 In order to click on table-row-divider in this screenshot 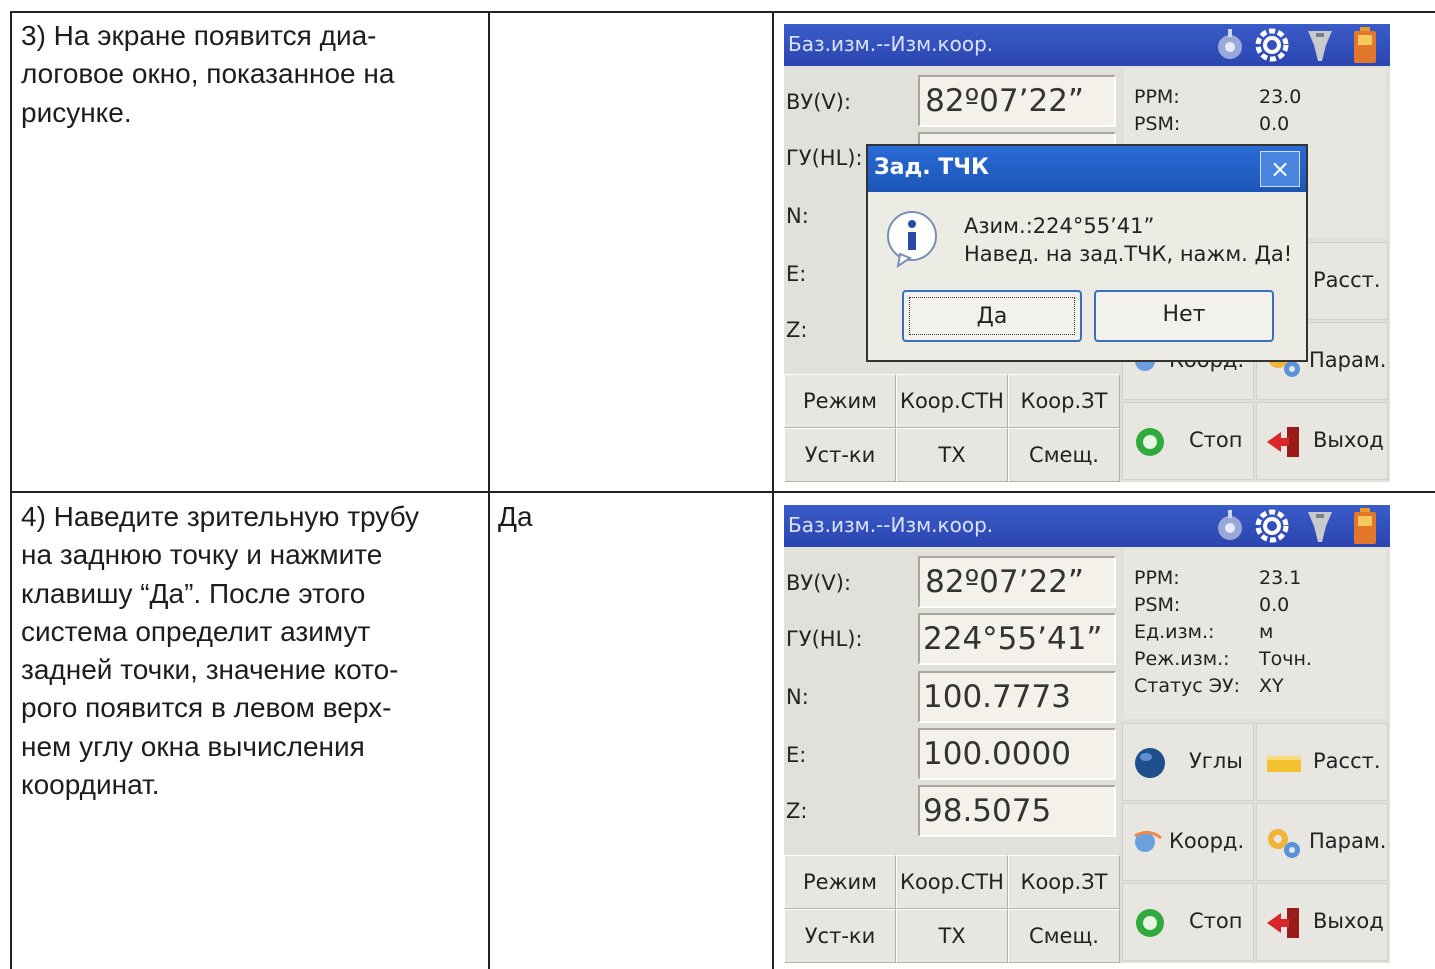, I will do `click(722, 492)`.